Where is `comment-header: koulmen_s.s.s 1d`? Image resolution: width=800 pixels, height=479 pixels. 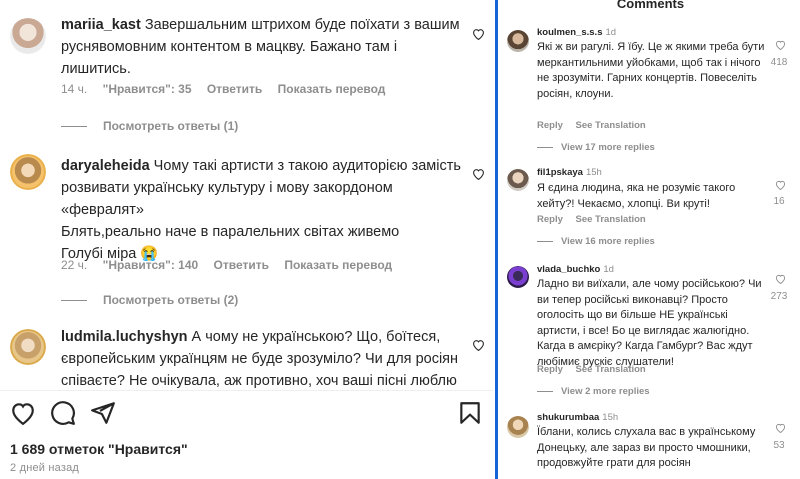 comment-header: koulmen_s.s.s 1d is located at coordinates (576, 32).